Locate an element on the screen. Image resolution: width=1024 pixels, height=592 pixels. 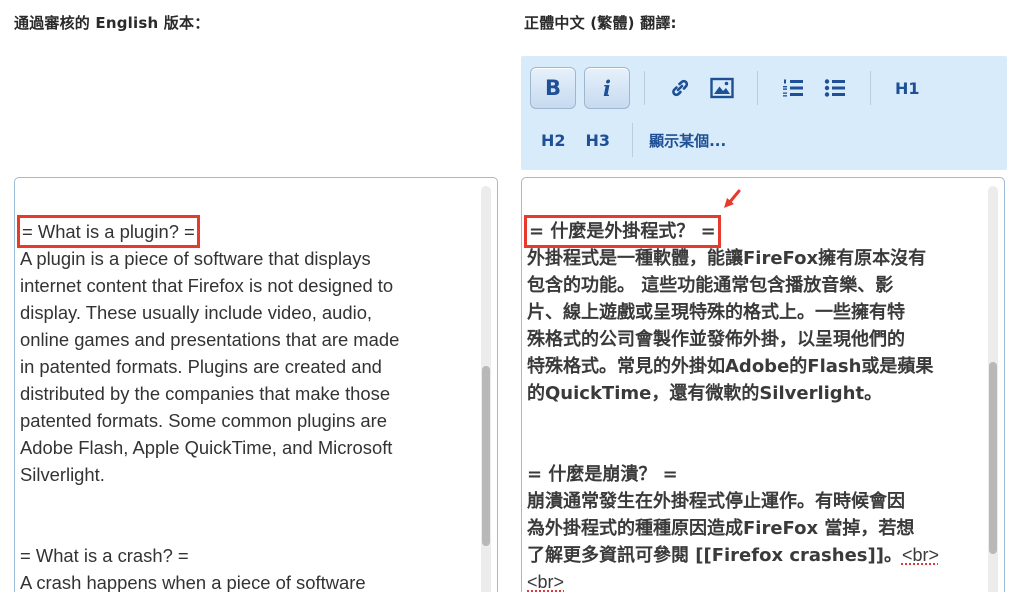
chinese-translation-label: 正體中文 (繁體) 翻譯: is located at coordinates (600, 23).